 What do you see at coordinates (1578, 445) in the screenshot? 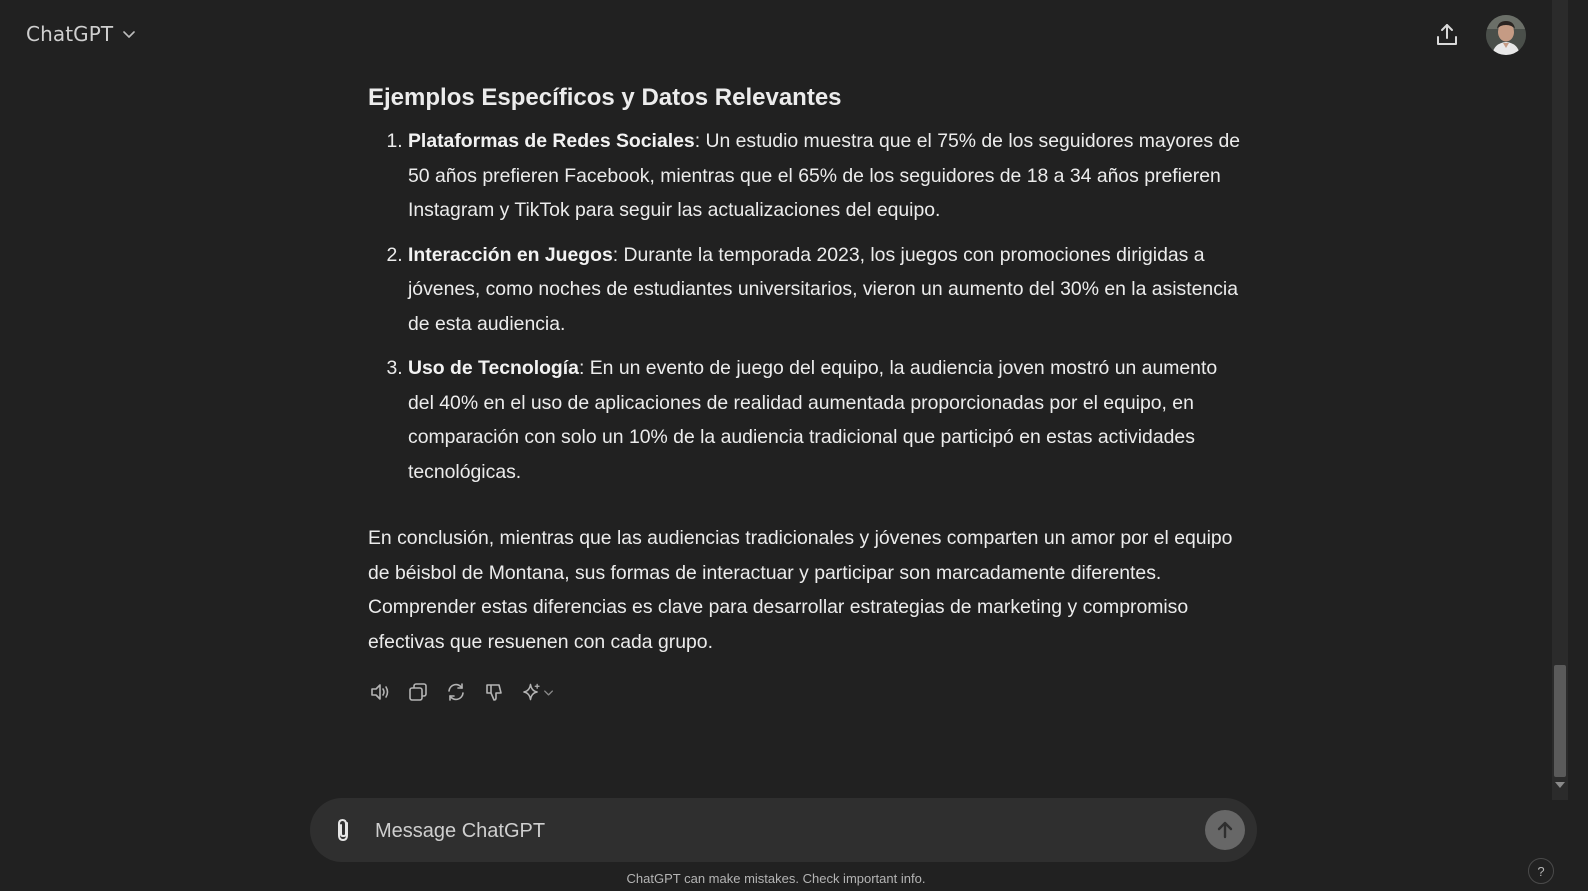
I see `right-edge` at bounding box center [1578, 445].